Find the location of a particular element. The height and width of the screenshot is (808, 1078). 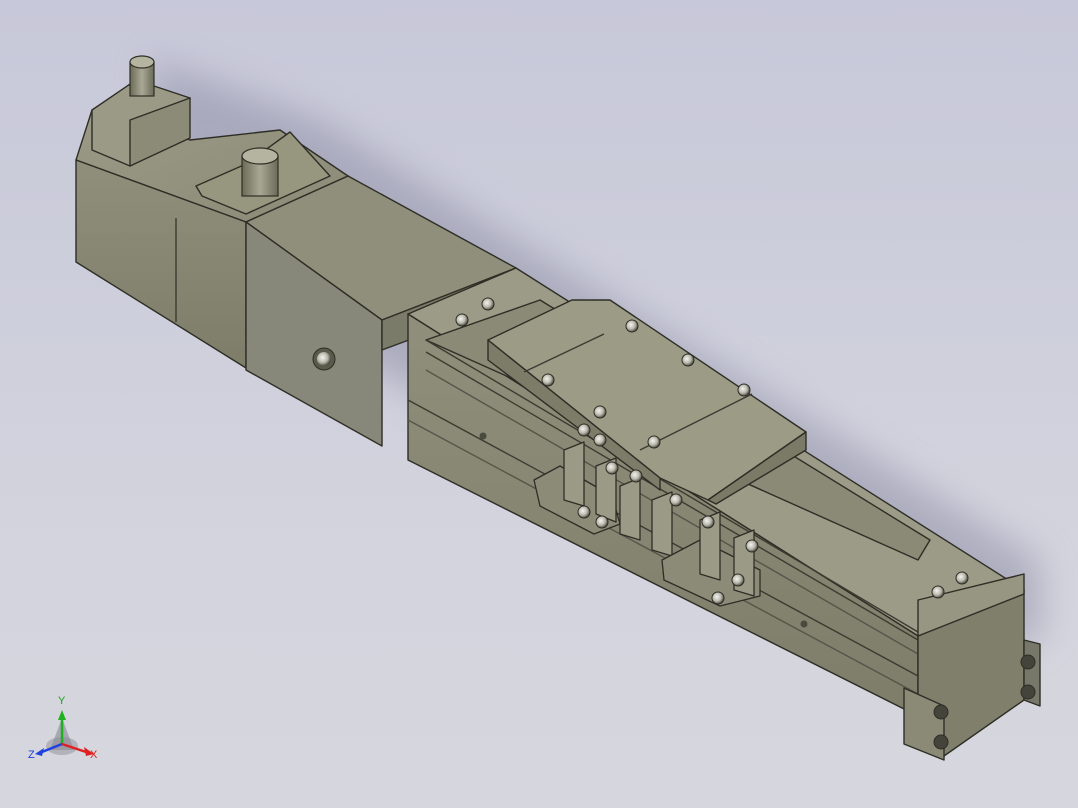

connector-pin-front is located at coordinates (260, 172).